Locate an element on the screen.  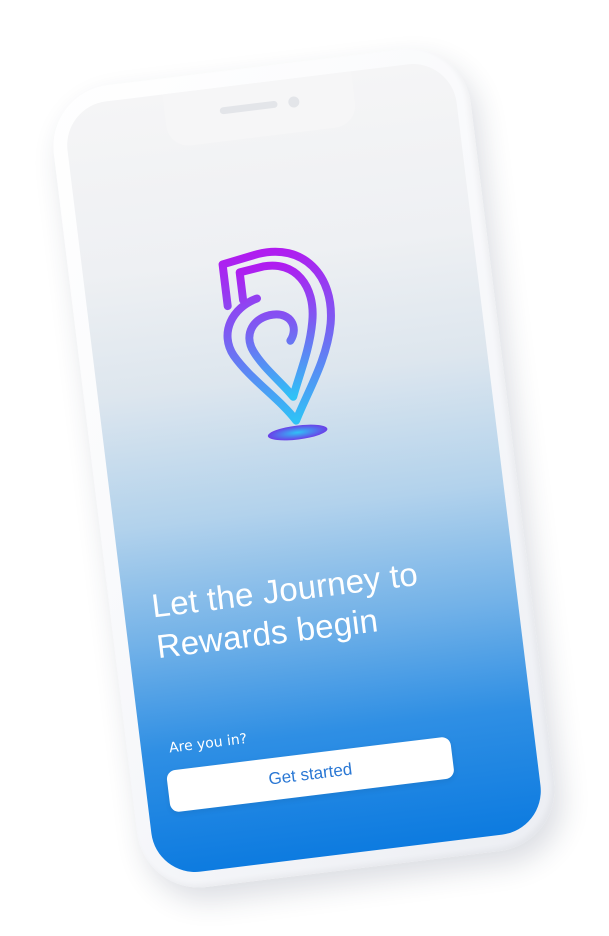
phone-notch is located at coordinates (260, 109).